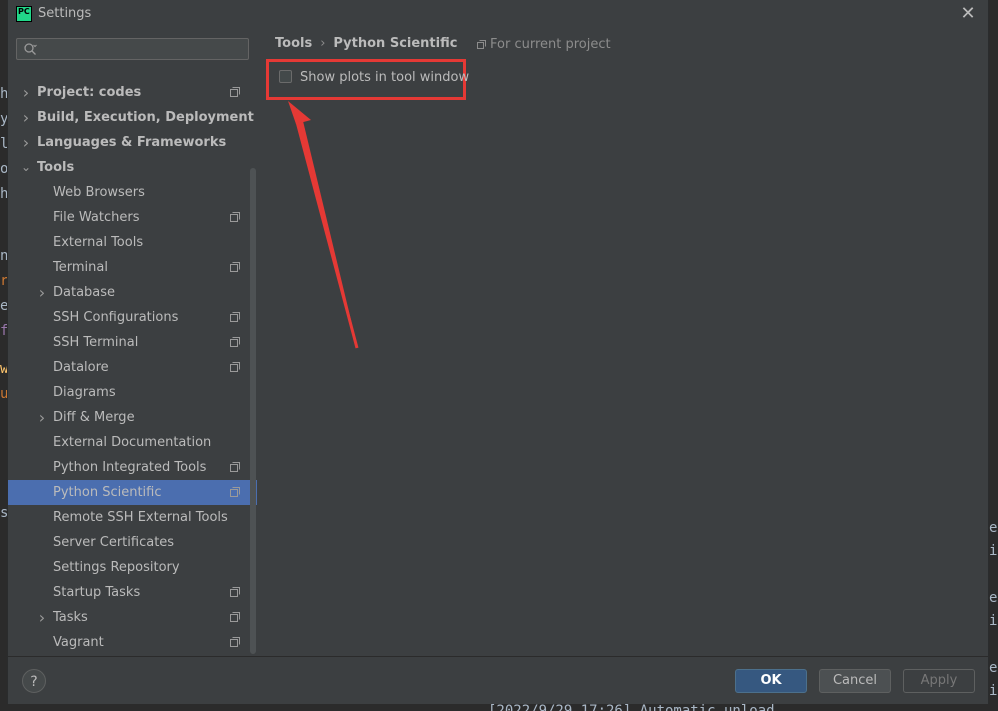 This screenshot has width=998, height=711. What do you see at coordinates (70, 617) in the screenshot?
I see `sidebar-item-label: Tasks` at bounding box center [70, 617].